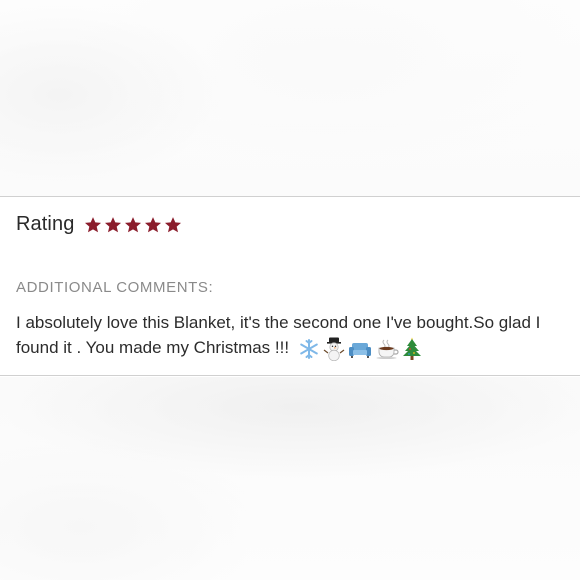 The image size is (580, 580). Describe the element at coordinates (387, 349) in the screenshot. I see `coffee-icon` at that location.